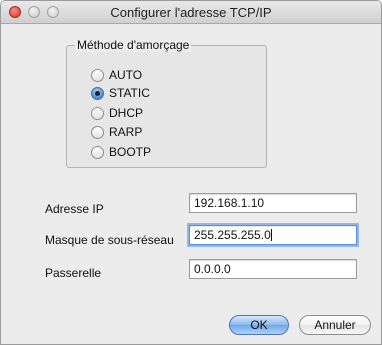 This screenshot has width=382, height=345. Describe the element at coordinates (273, 203) in the screenshot. I see `ip-address-field: 192.168.1.10` at that location.